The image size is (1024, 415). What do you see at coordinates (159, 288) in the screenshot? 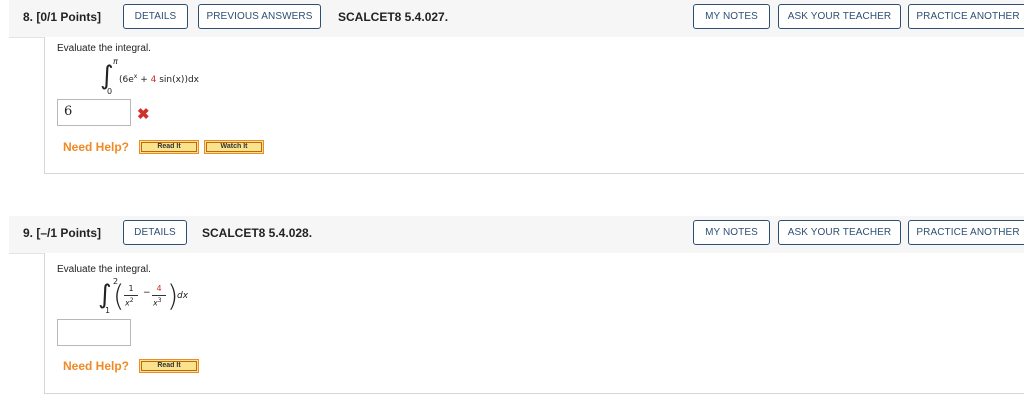
I see `fraction-2-numerator: 4` at bounding box center [159, 288].